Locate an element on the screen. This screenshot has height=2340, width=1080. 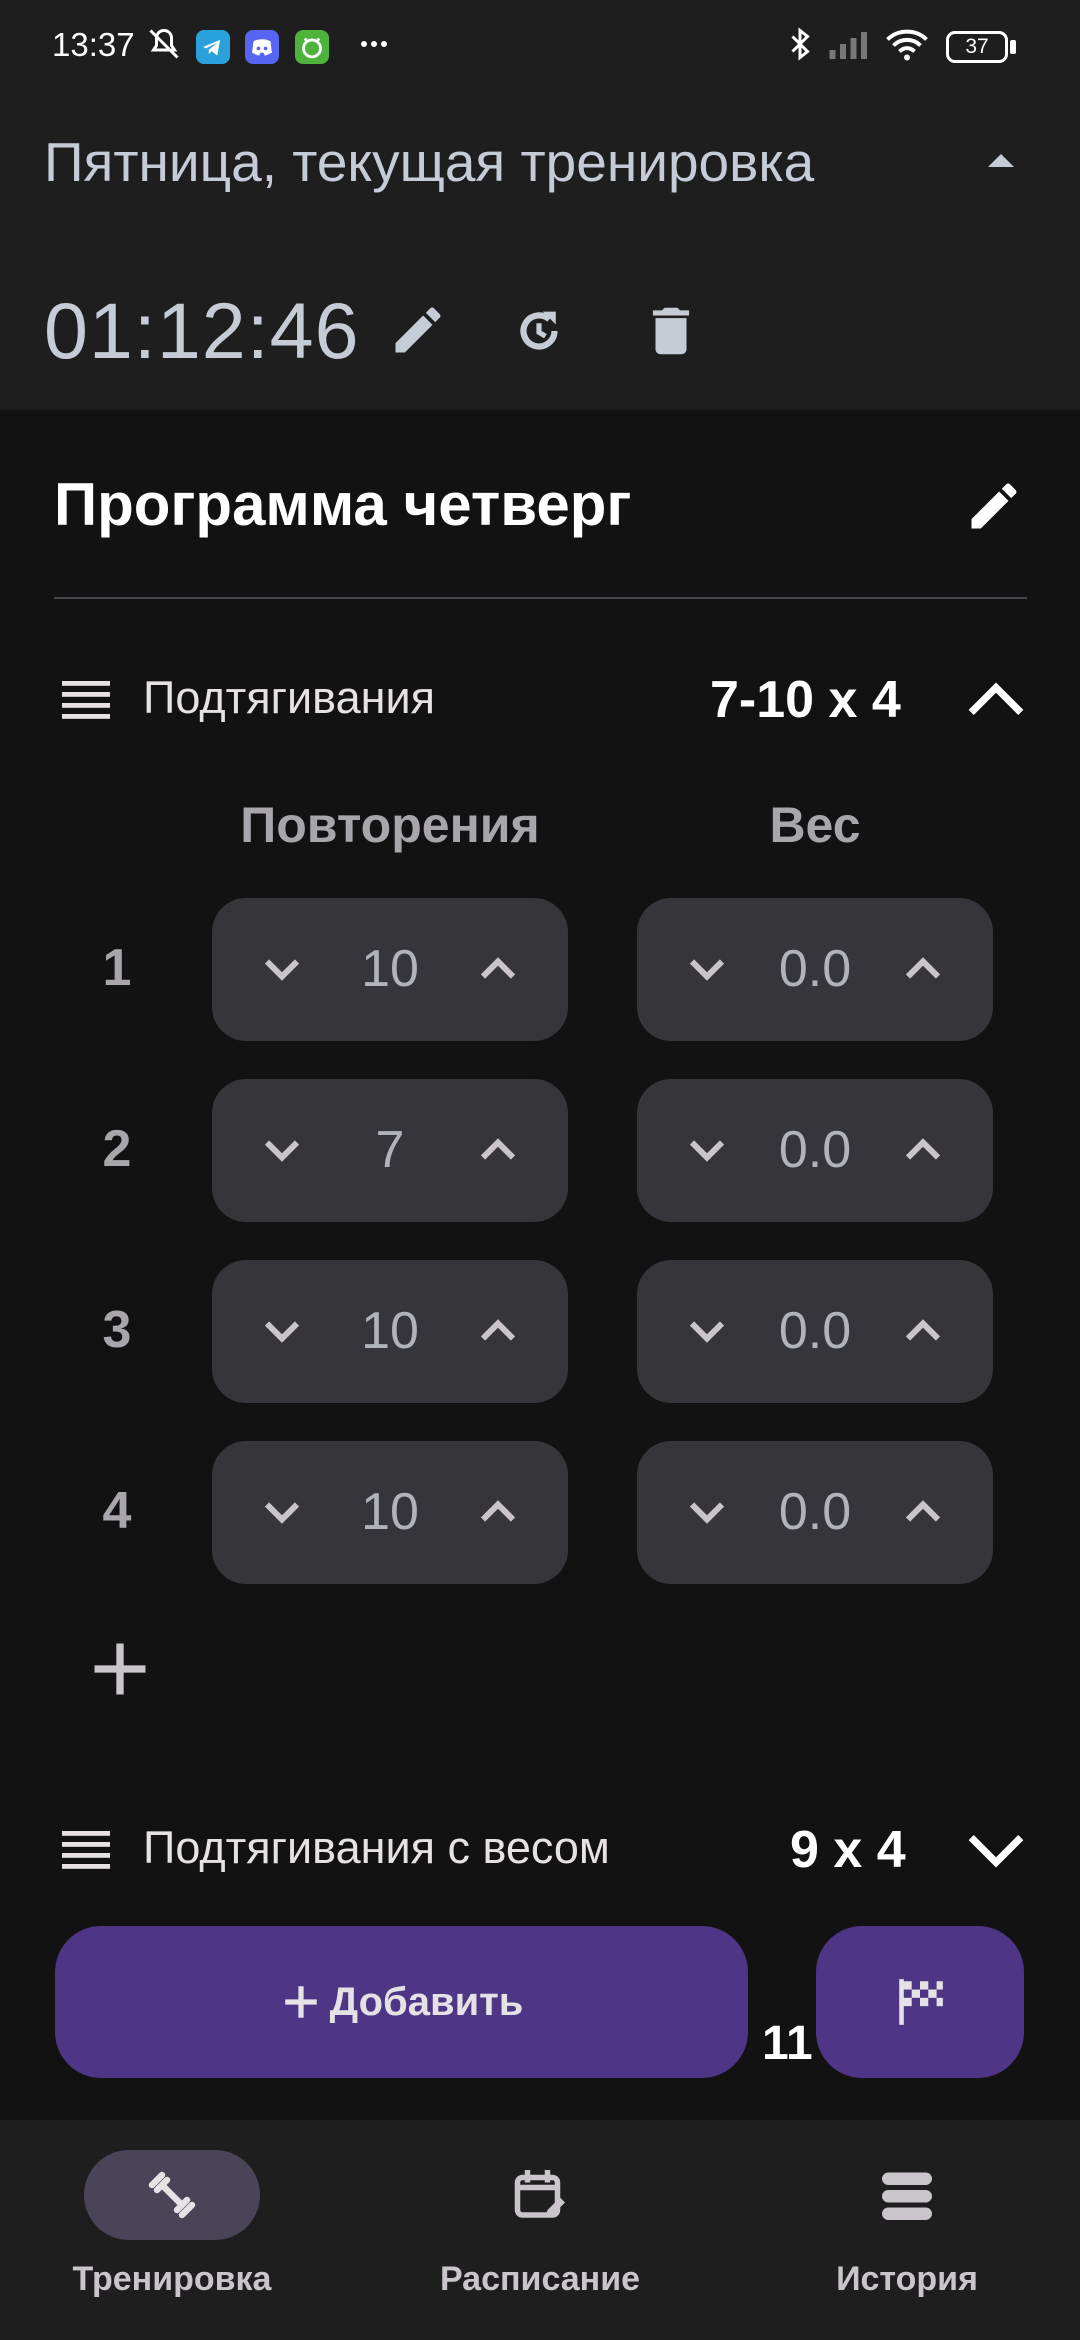
reps-stepper: 7 is located at coordinates (390, 1150).